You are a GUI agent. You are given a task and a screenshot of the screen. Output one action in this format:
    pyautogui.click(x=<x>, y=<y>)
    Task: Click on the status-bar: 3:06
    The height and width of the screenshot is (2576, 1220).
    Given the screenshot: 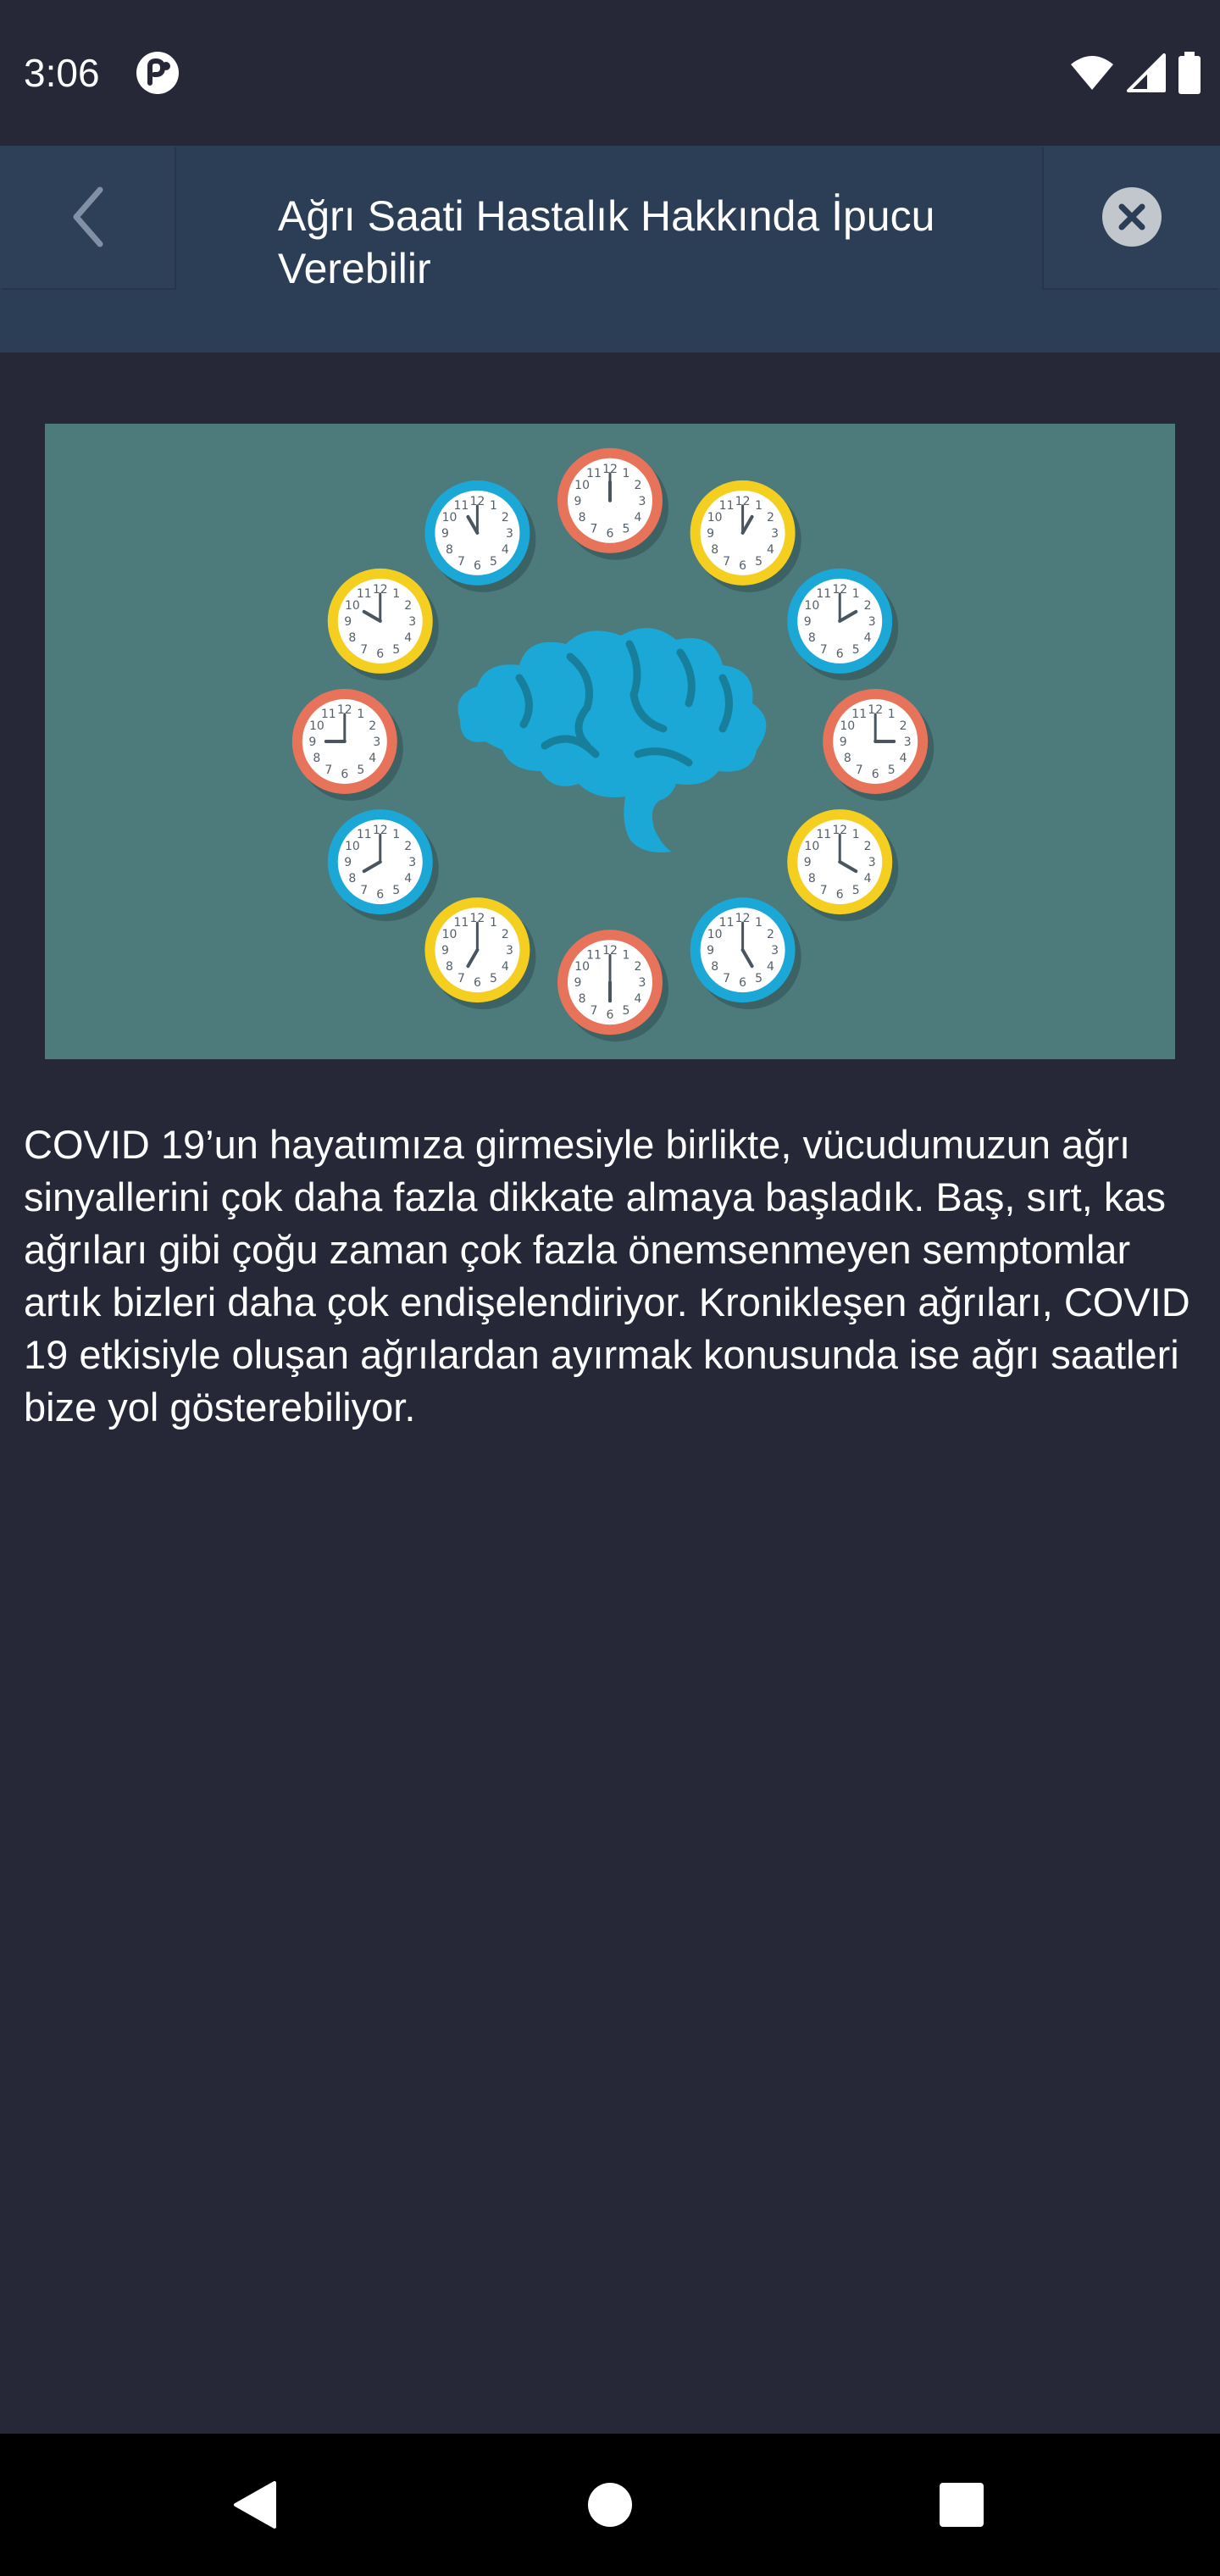 What is the action you would take?
    pyautogui.click(x=610, y=73)
    